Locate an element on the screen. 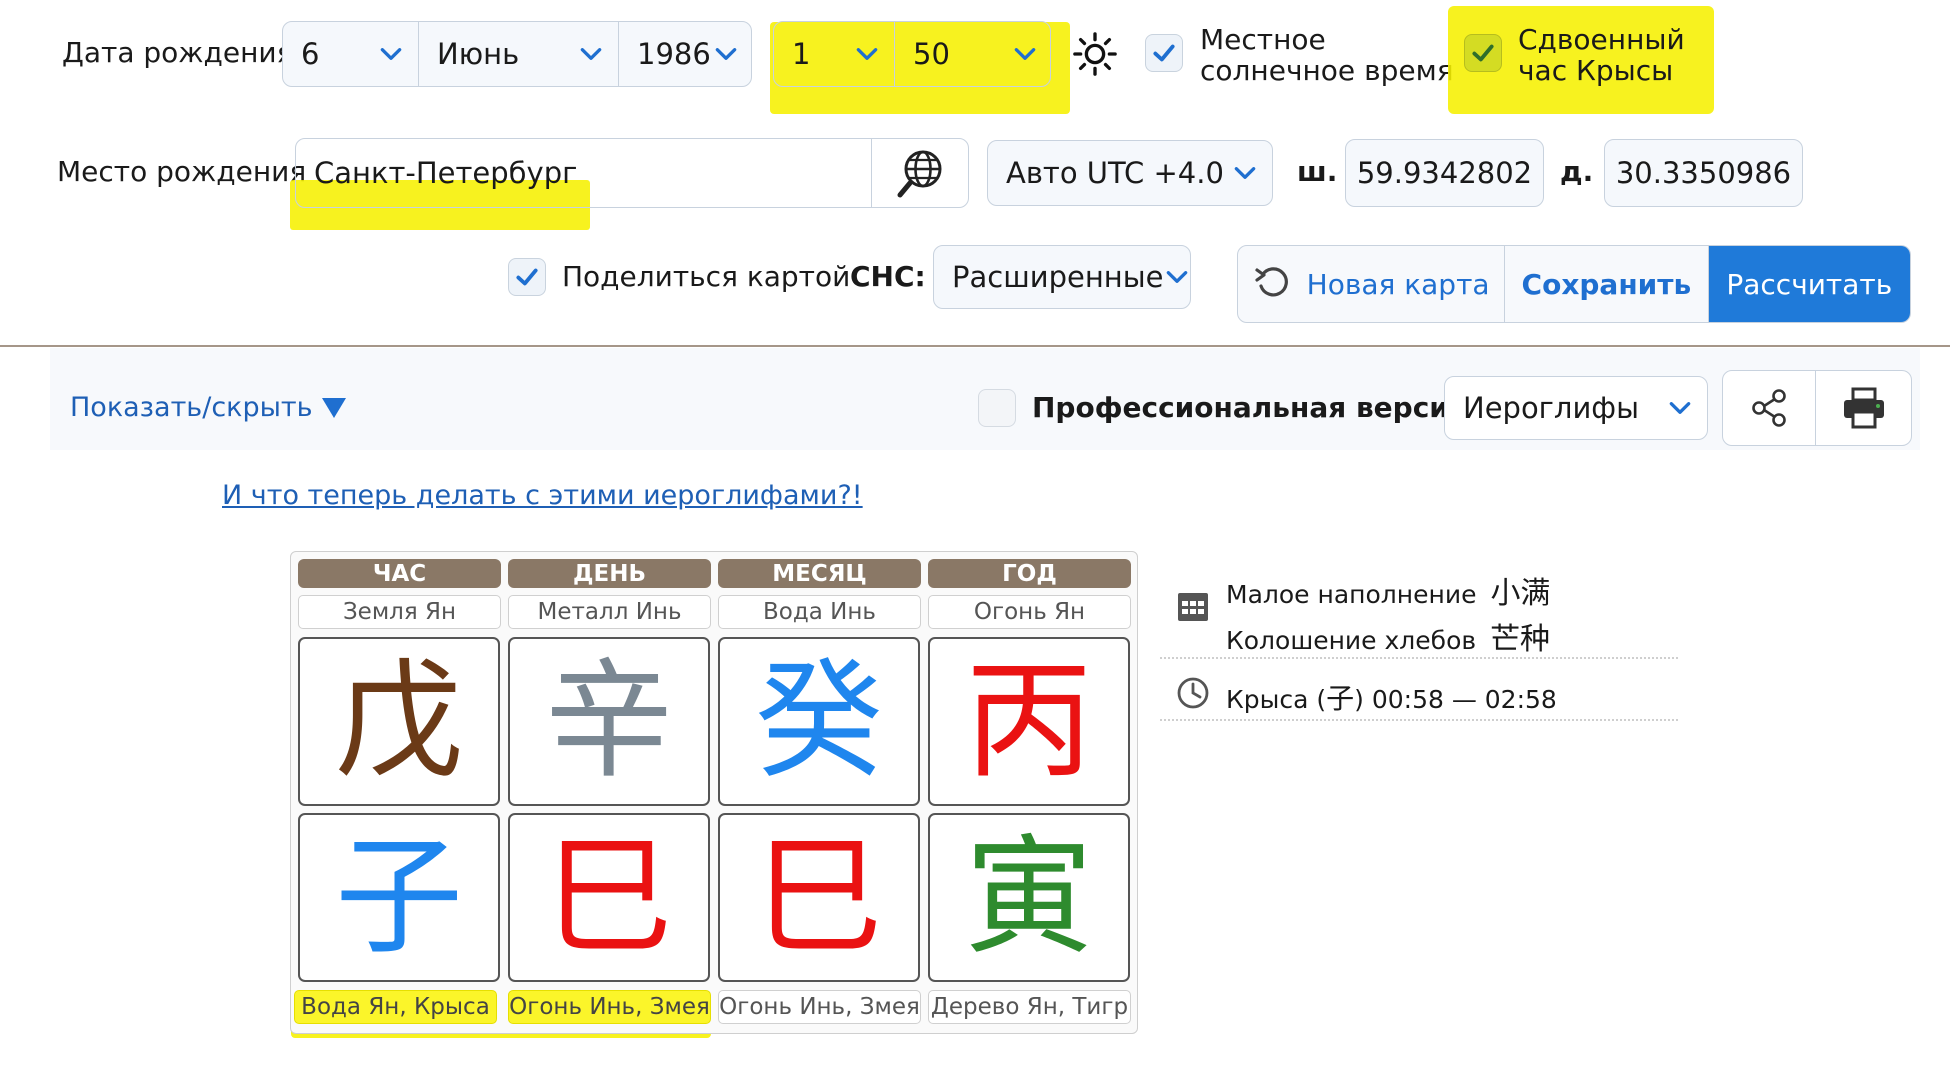 This screenshot has height=1066, width=1950. day-value: 6 is located at coordinates (310, 54).